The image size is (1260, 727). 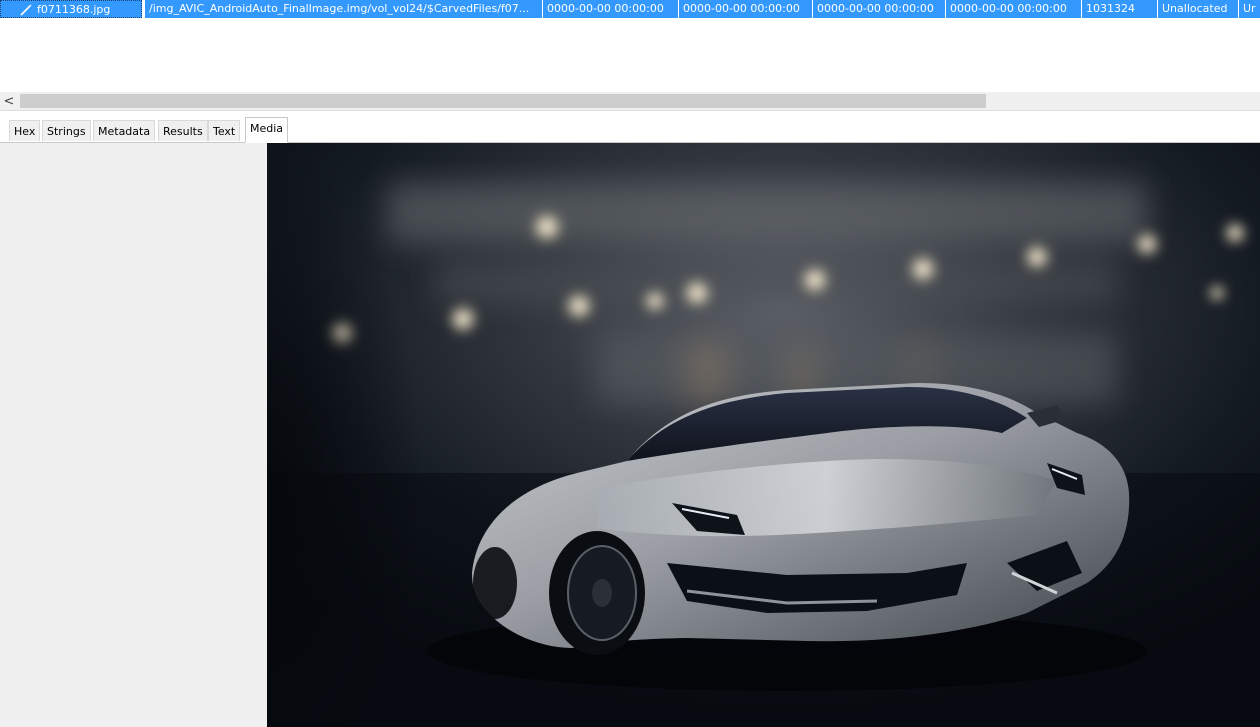 What do you see at coordinates (71, 9) in the screenshot?
I see `file-name-cell: f0711368.jpg` at bounding box center [71, 9].